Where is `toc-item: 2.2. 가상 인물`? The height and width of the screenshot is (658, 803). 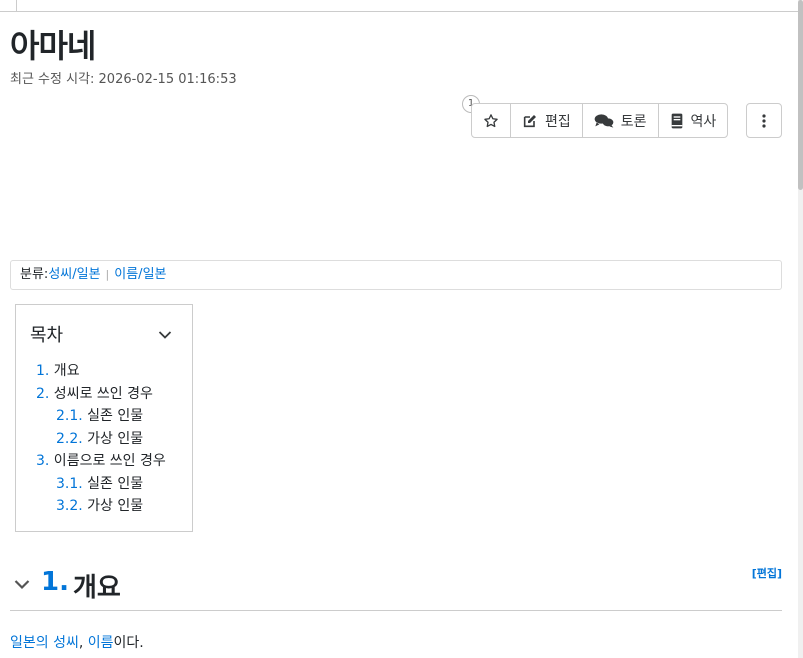
toc-item: 2.2. 가상 인물 is located at coordinates (101, 439).